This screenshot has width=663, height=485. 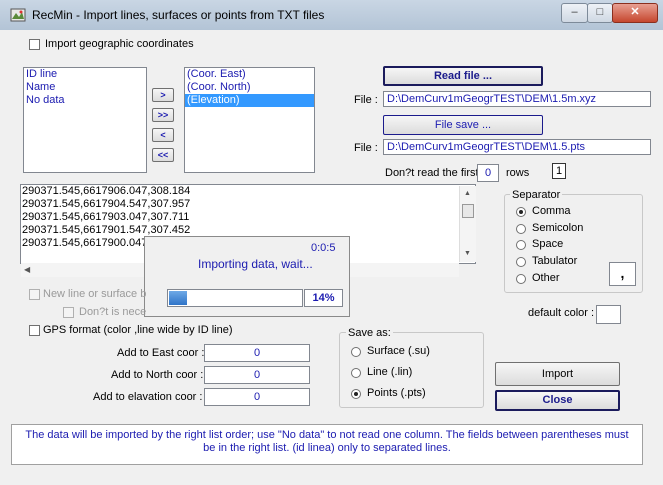 I want to click on skip-rows-prefix: Don?t read the first, so click(x=432, y=173).